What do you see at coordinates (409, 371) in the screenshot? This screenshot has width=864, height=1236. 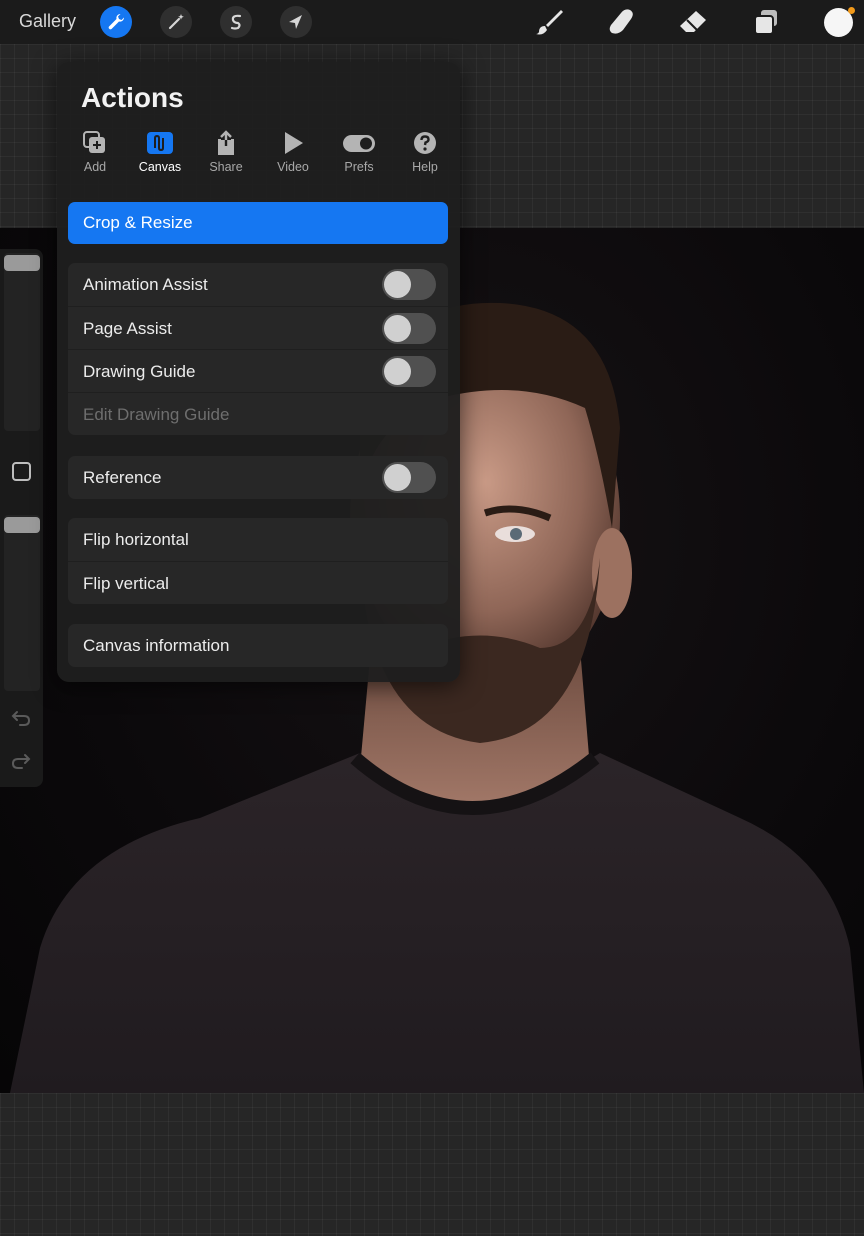 I see `drawing-guide-toggle` at bounding box center [409, 371].